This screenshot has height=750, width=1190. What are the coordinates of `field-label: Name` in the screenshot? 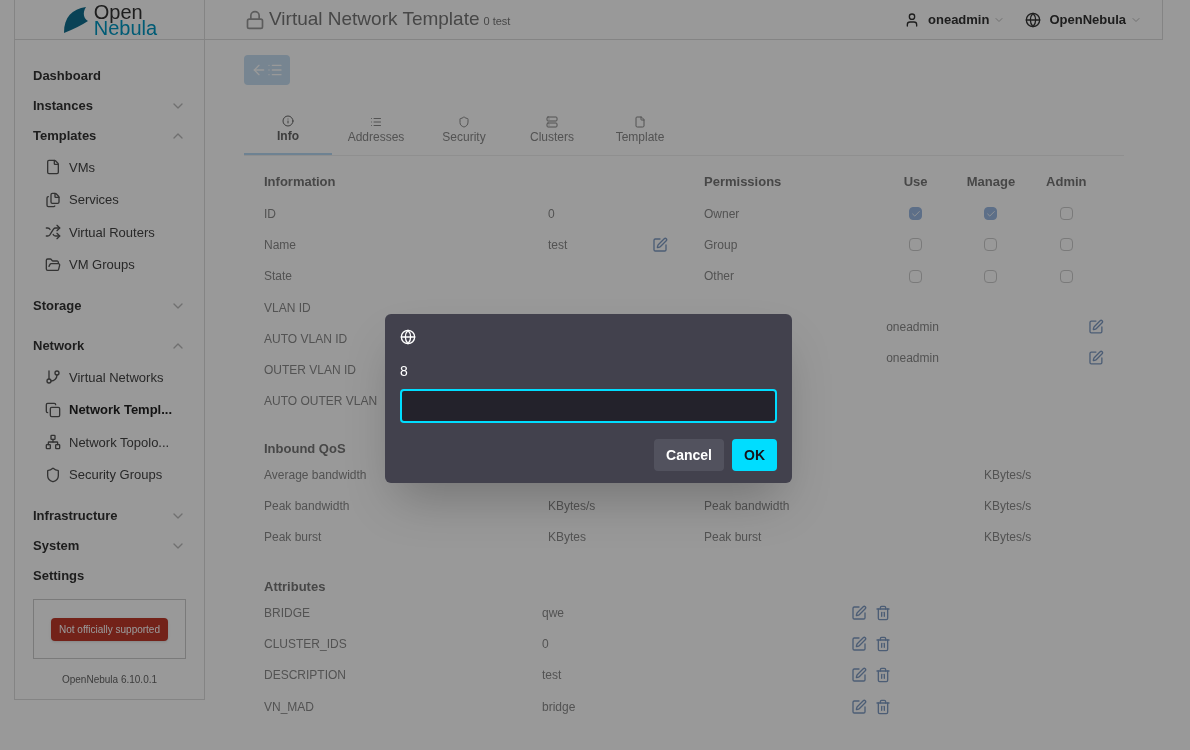 It's located at (280, 245).